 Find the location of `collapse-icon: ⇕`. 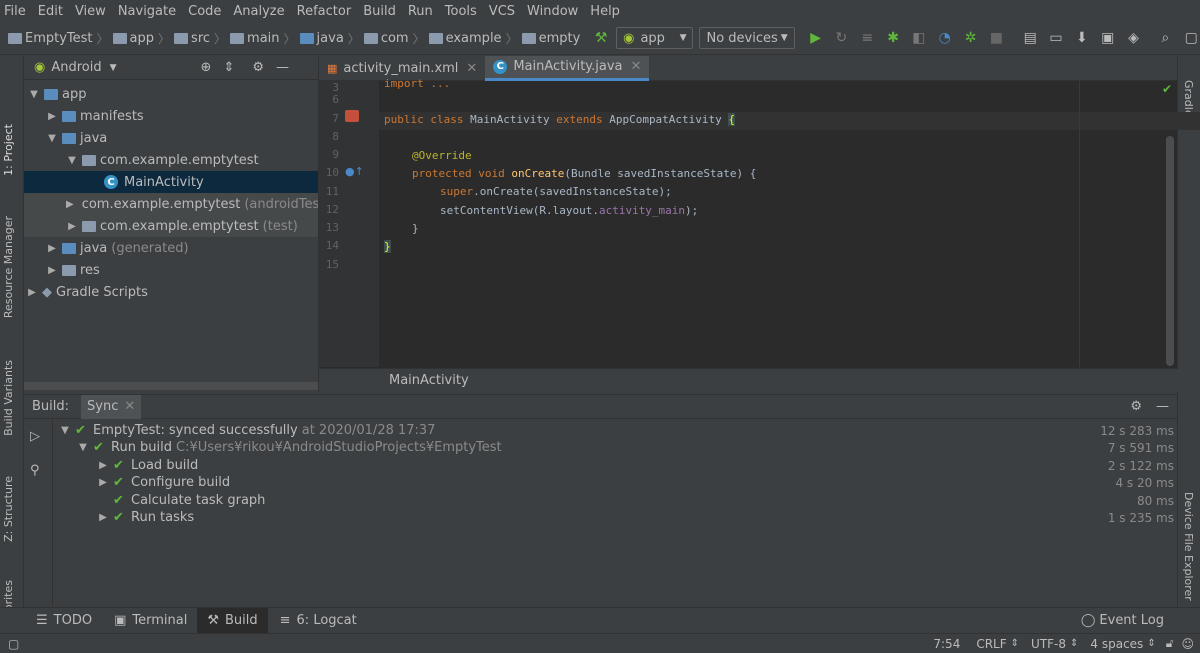

collapse-icon: ⇕ is located at coordinates (228, 67).